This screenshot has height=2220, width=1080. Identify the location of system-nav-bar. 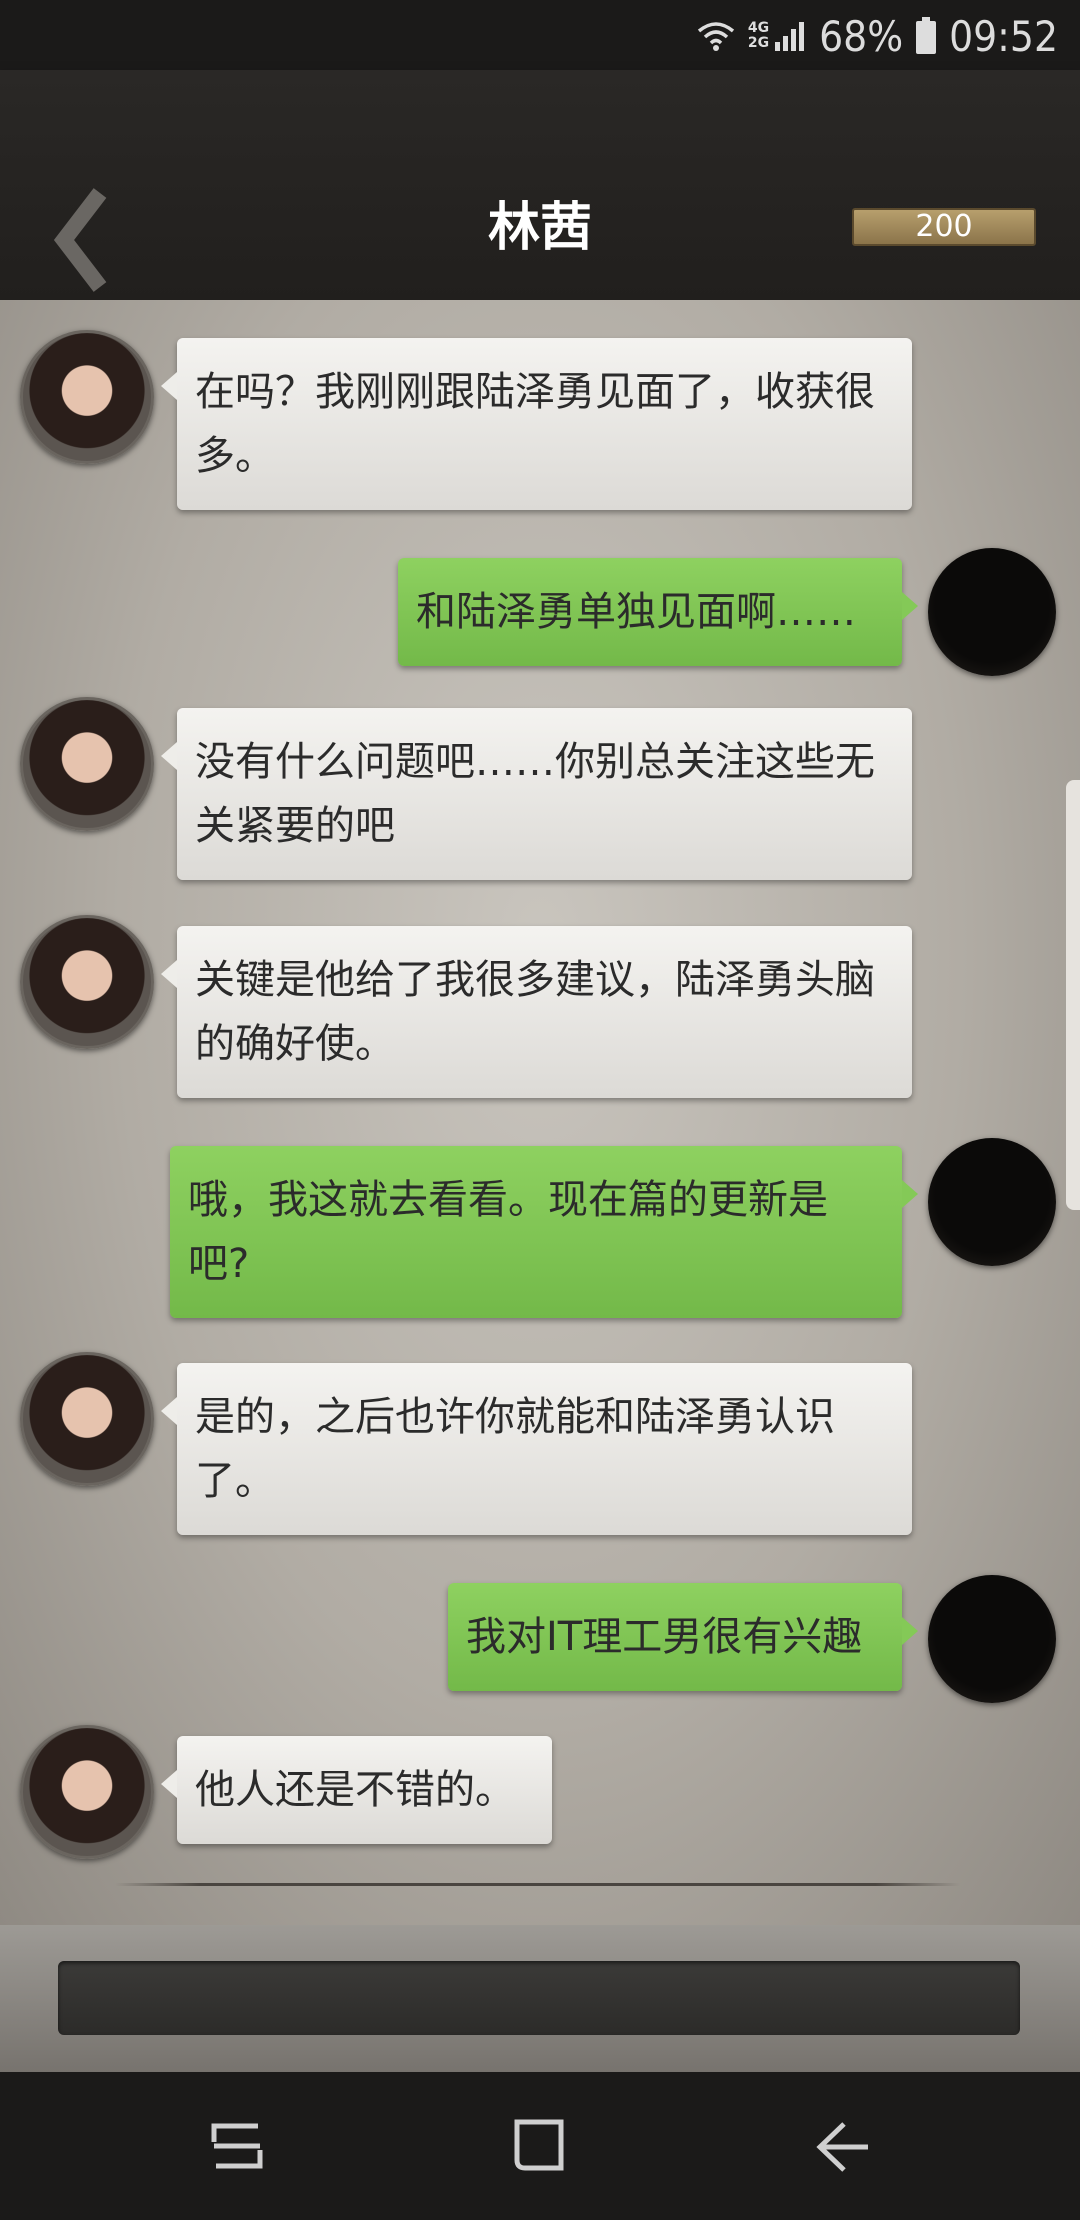
(540, 2146).